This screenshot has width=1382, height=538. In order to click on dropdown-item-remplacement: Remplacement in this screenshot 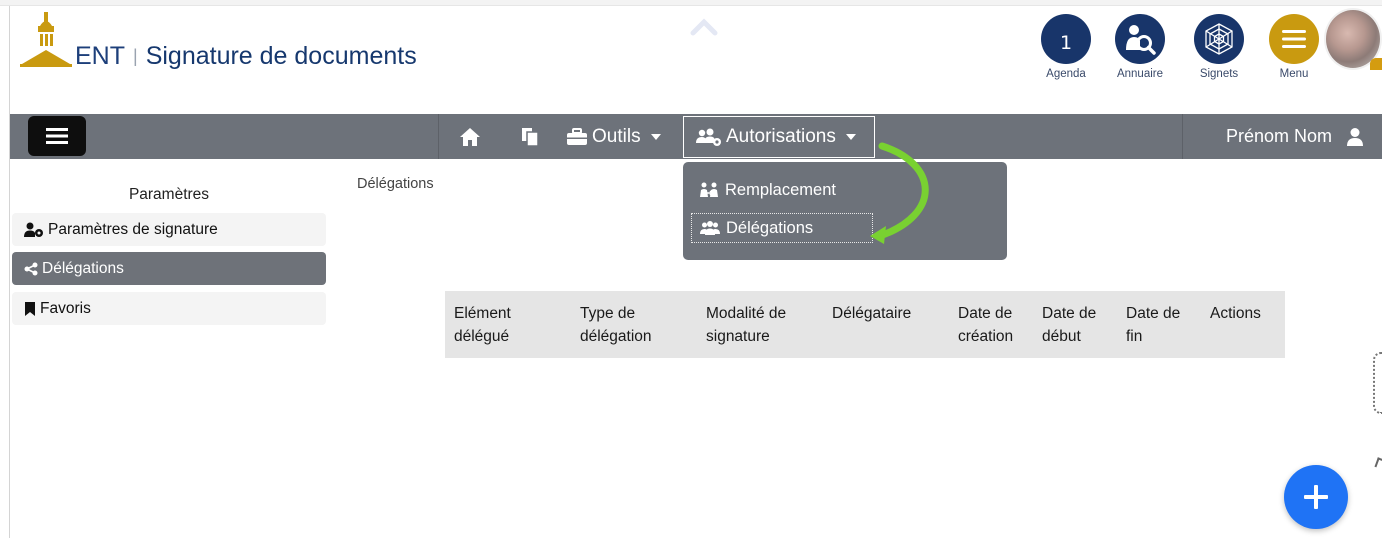, I will do `click(781, 190)`.